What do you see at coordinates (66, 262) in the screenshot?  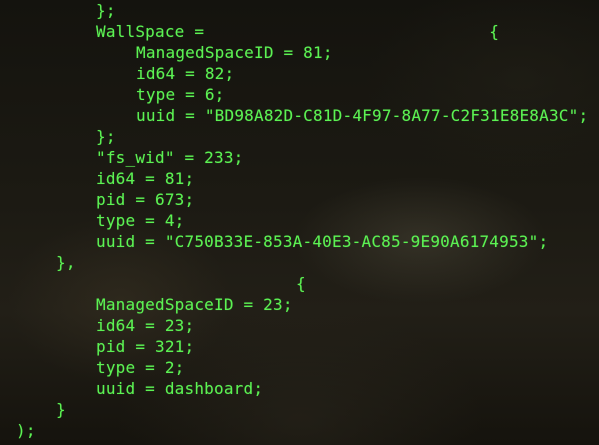 I see `code-line: },` at bounding box center [66, 262].